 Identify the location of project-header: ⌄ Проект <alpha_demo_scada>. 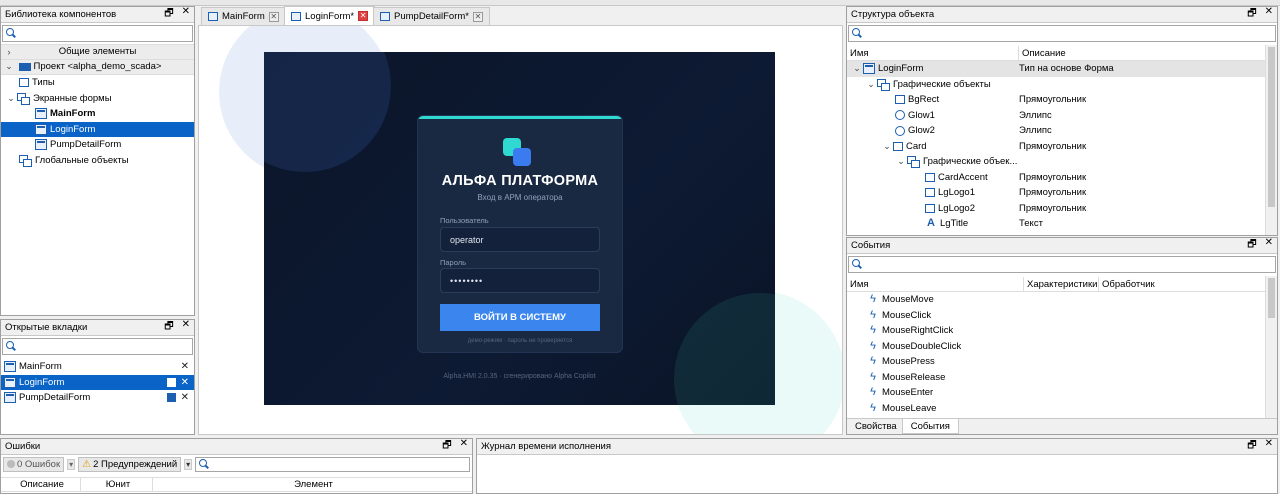
(97, 67).